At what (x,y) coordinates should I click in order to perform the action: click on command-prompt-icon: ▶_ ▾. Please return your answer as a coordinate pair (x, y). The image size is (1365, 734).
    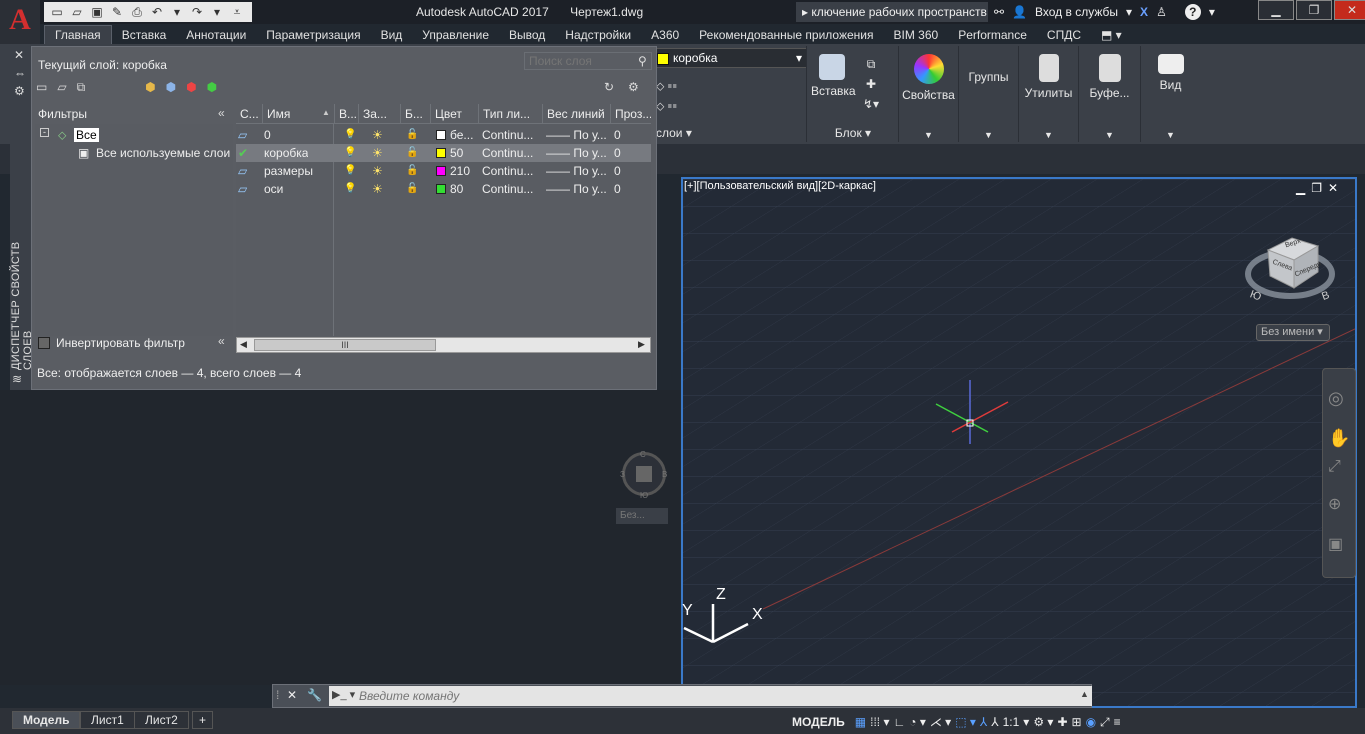
    Looking at the image, I should click on (343, 694).